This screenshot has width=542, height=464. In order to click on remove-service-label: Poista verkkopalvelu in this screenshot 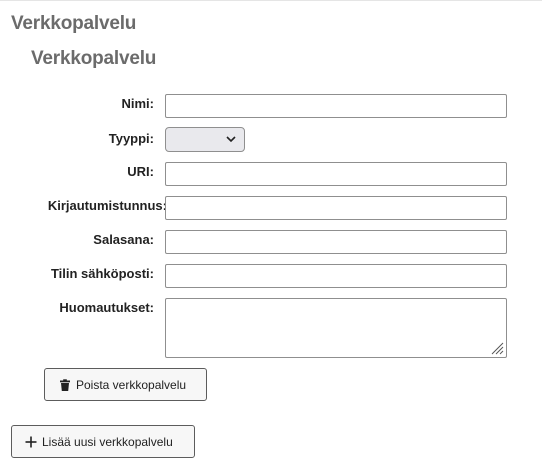, I will do `click(131, 384)`.